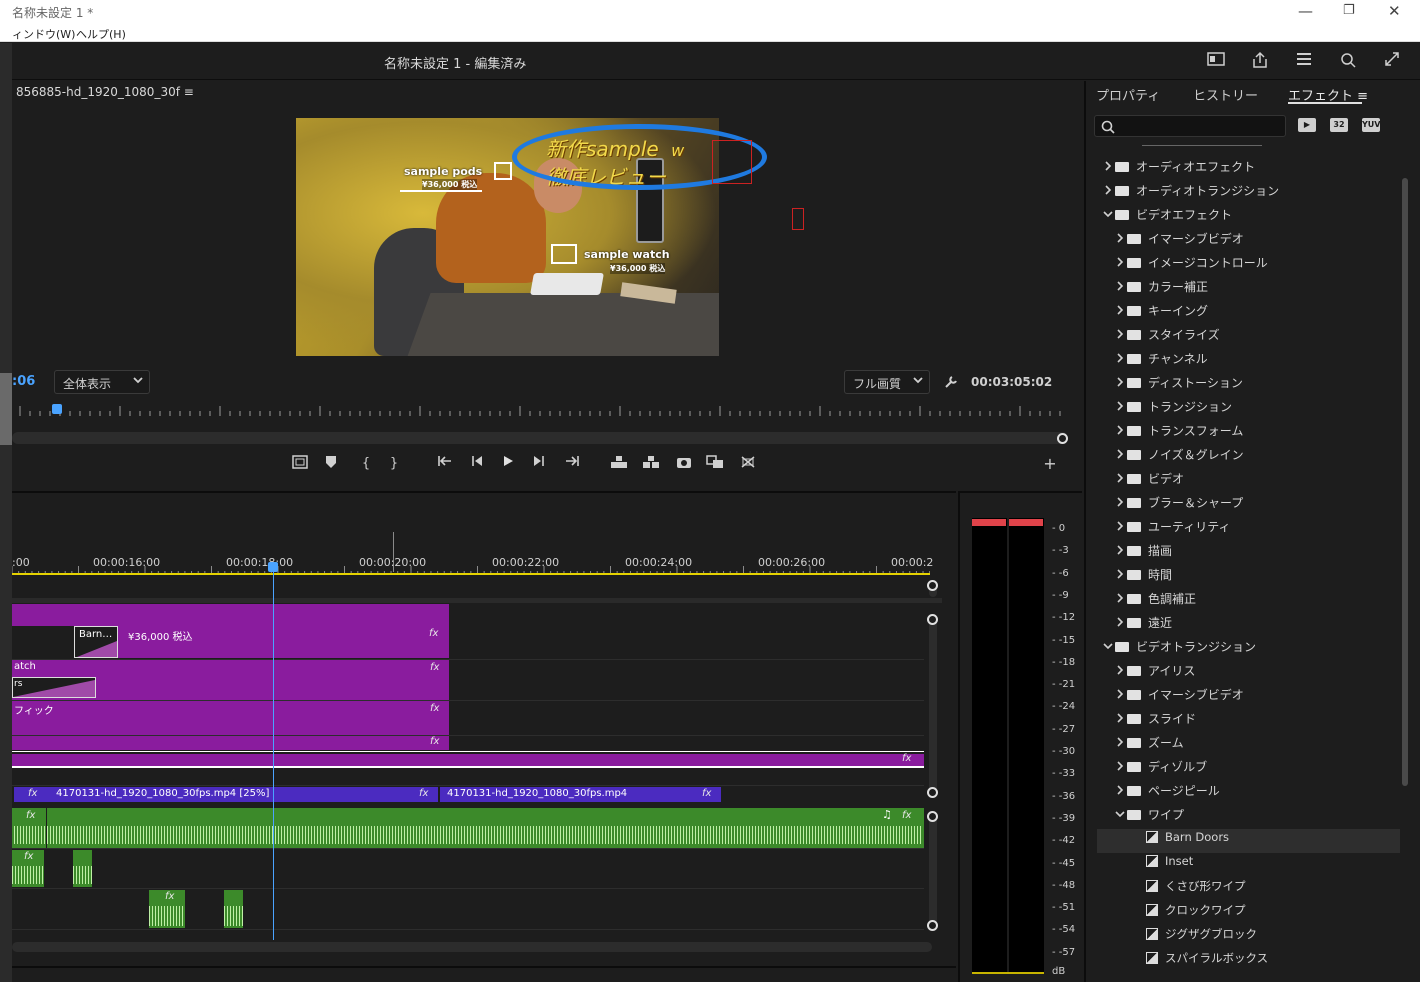  I want to click on effects-item: スパイラルボックス, so click(1207, 961).